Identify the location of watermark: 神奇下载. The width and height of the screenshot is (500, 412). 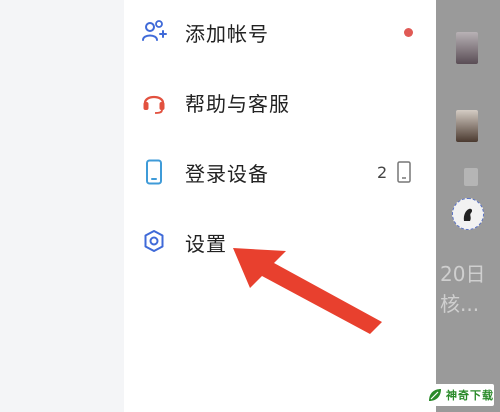
(459, 395).